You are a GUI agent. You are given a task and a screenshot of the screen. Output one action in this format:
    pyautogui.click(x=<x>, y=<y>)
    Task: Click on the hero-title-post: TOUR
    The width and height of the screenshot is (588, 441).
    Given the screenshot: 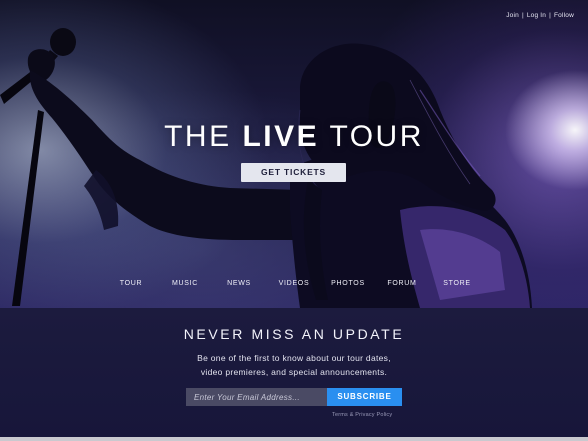 What is the action you would take?
    pyautogui.click(x=376, y=136)
    